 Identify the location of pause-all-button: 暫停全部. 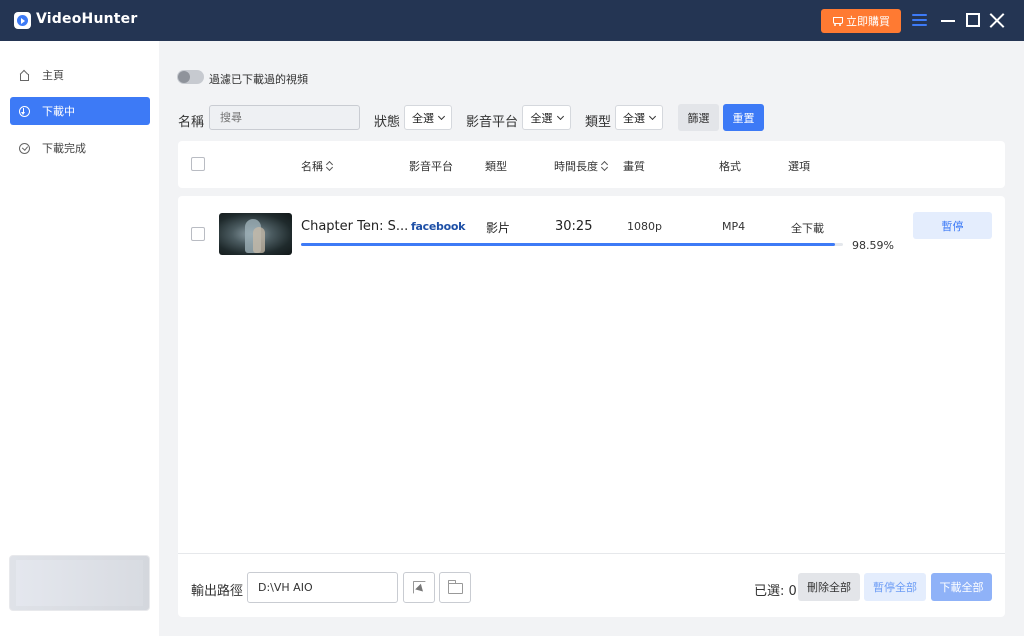
(895, 587).